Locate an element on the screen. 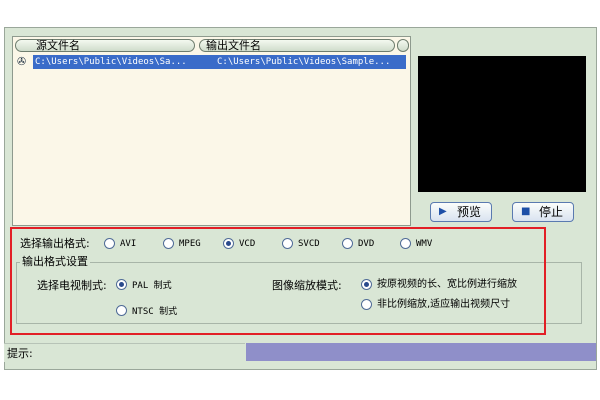 The height and width of the screenshot is (400, 600). stop-icon: ■ is located at coordinates (526, 211).